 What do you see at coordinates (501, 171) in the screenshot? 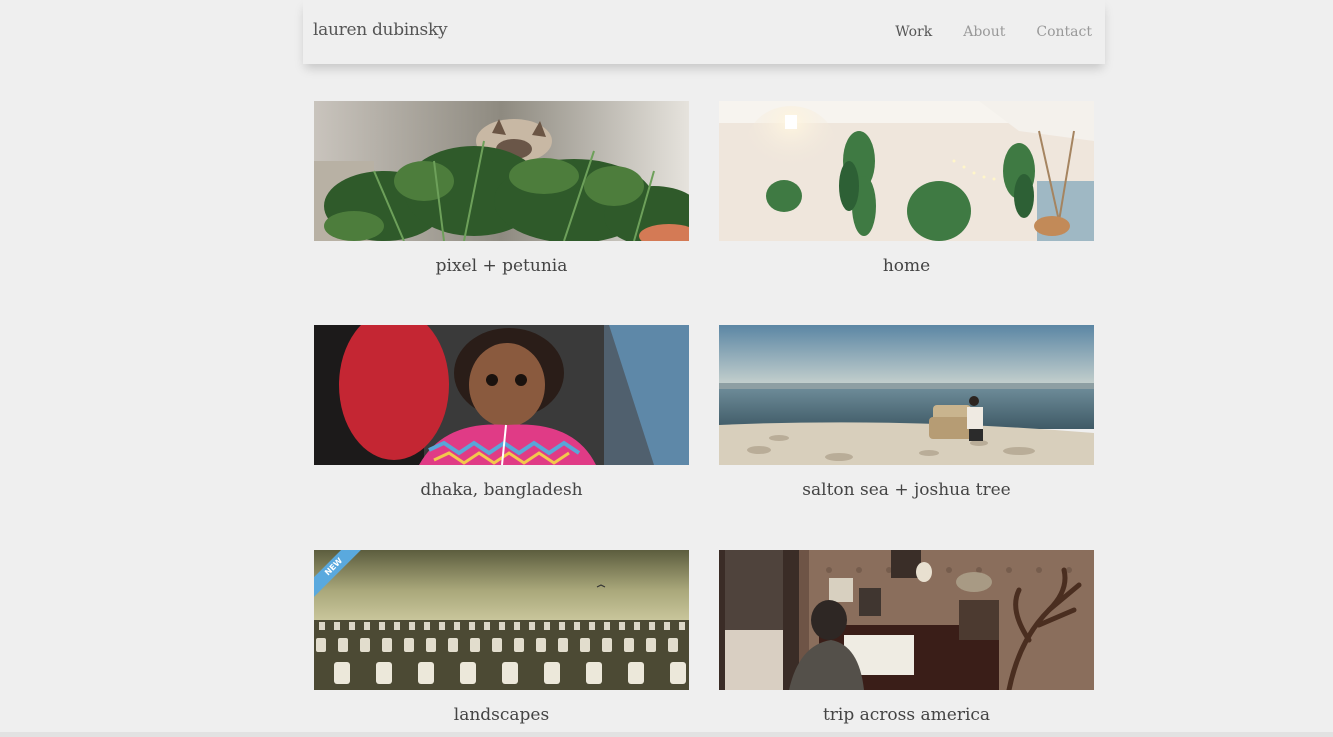
I see `fern-plants-photo` at bounding box center [501, 171].